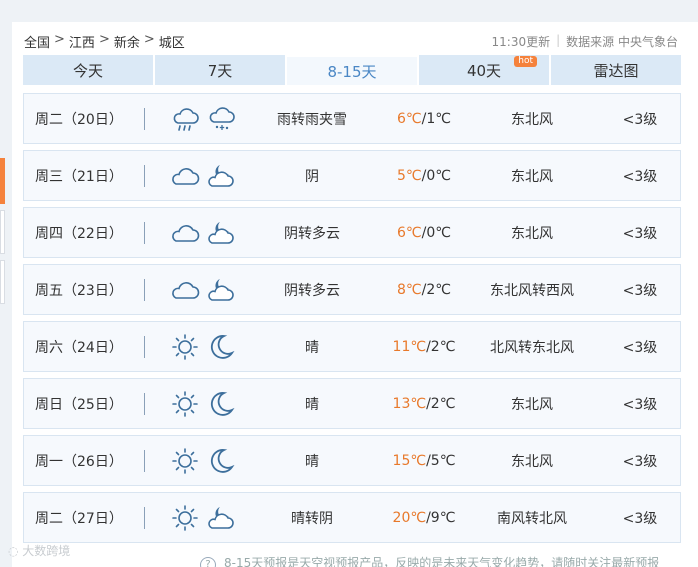  I want to click on forecast-day: 周日（25日）, so click(79, 404).